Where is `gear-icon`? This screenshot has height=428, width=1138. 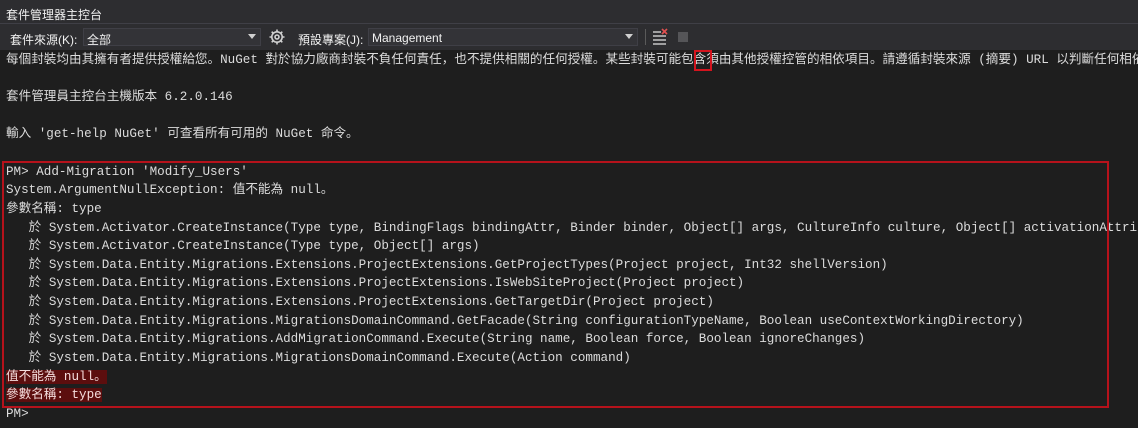 gear-icon is located at coordinates (277, 37).